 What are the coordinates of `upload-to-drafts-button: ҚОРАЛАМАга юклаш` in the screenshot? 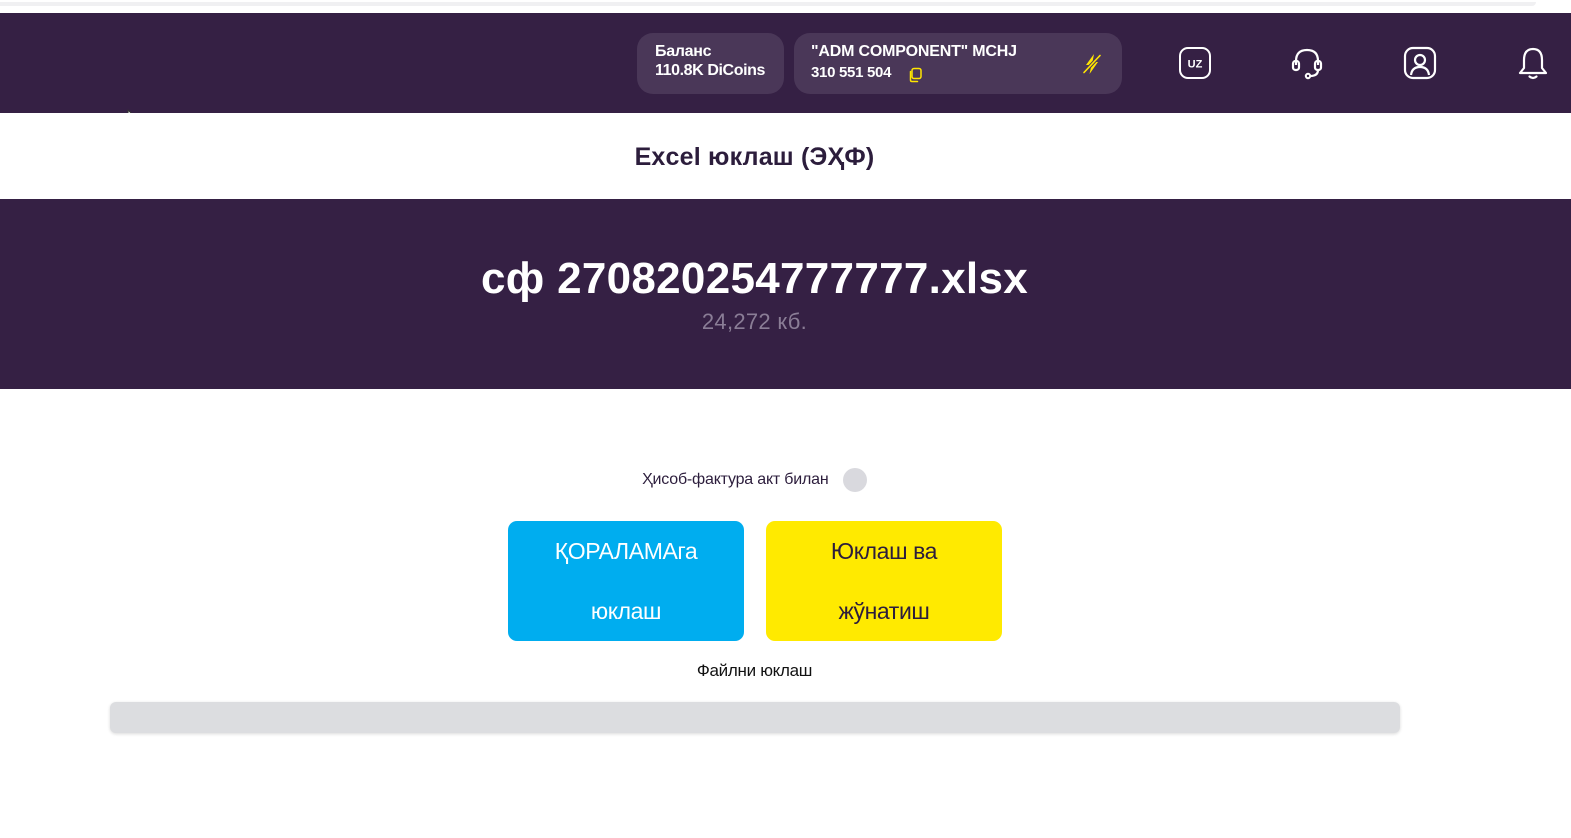 It's located at (626, 581).